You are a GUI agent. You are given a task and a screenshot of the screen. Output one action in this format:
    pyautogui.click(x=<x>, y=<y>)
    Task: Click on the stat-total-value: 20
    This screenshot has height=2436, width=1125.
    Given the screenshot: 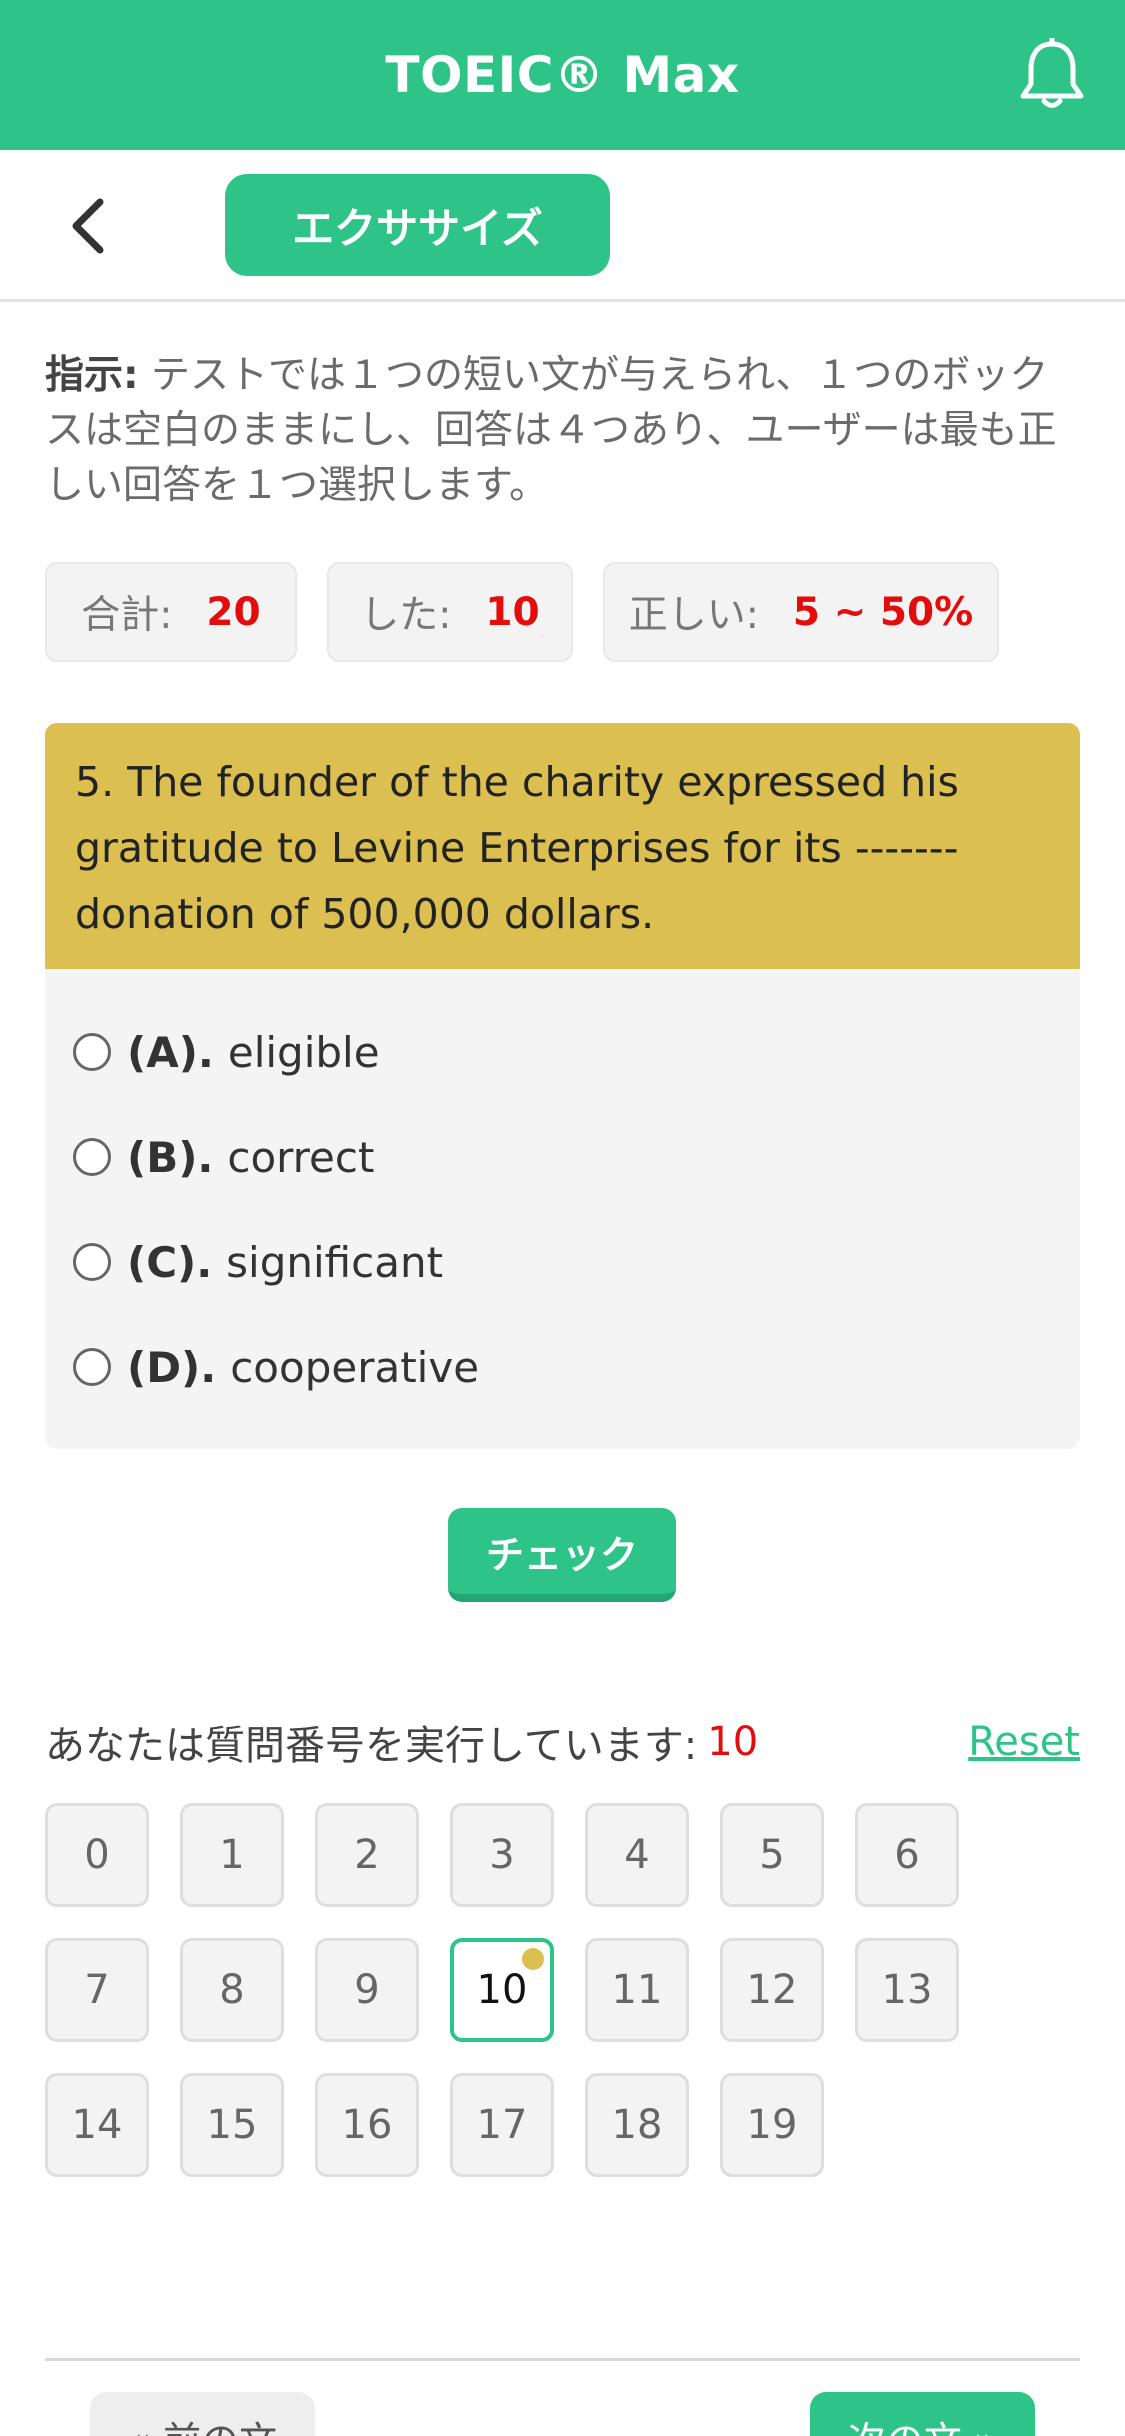 What is the action you would take?
    pyautogui.click(x=233, y=612)
    